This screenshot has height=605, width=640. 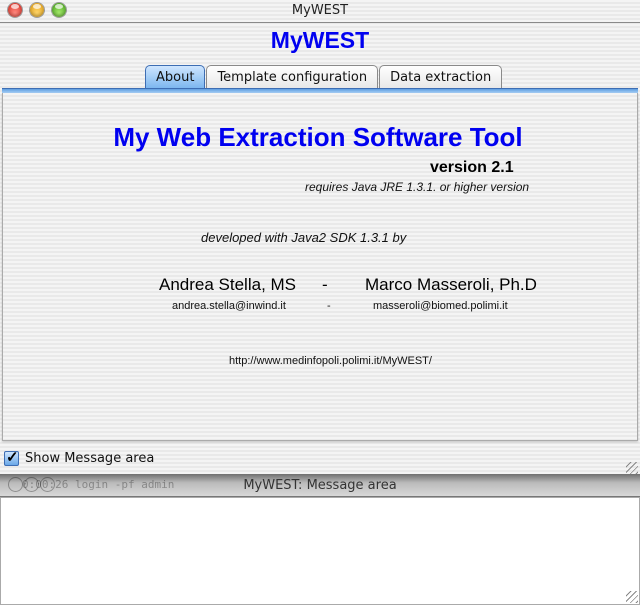 What do you see at coordinates (175, 76) in the screenshot?
I see `tab-about: About` at bounding box center [175, 76].